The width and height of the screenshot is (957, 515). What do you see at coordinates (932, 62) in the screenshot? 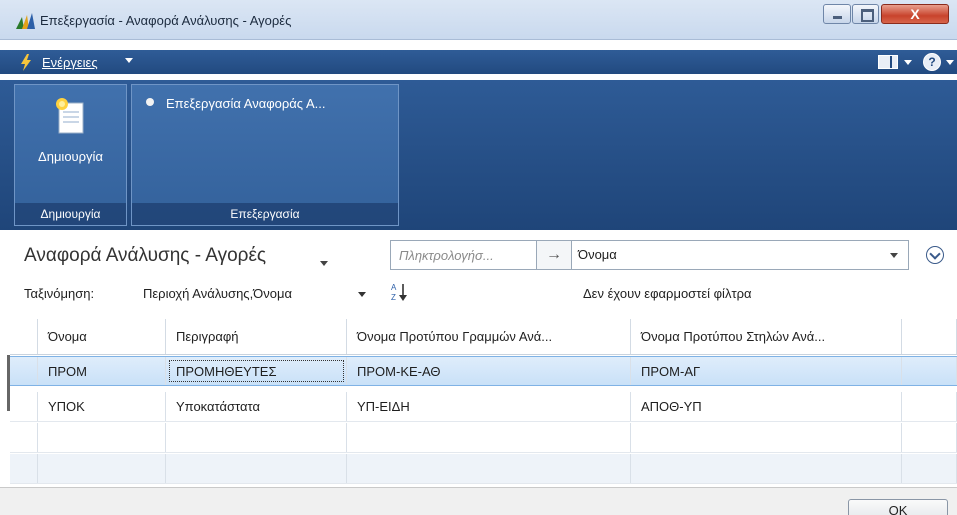
I see `help-icon: ?` at bounding box center [932, 62].